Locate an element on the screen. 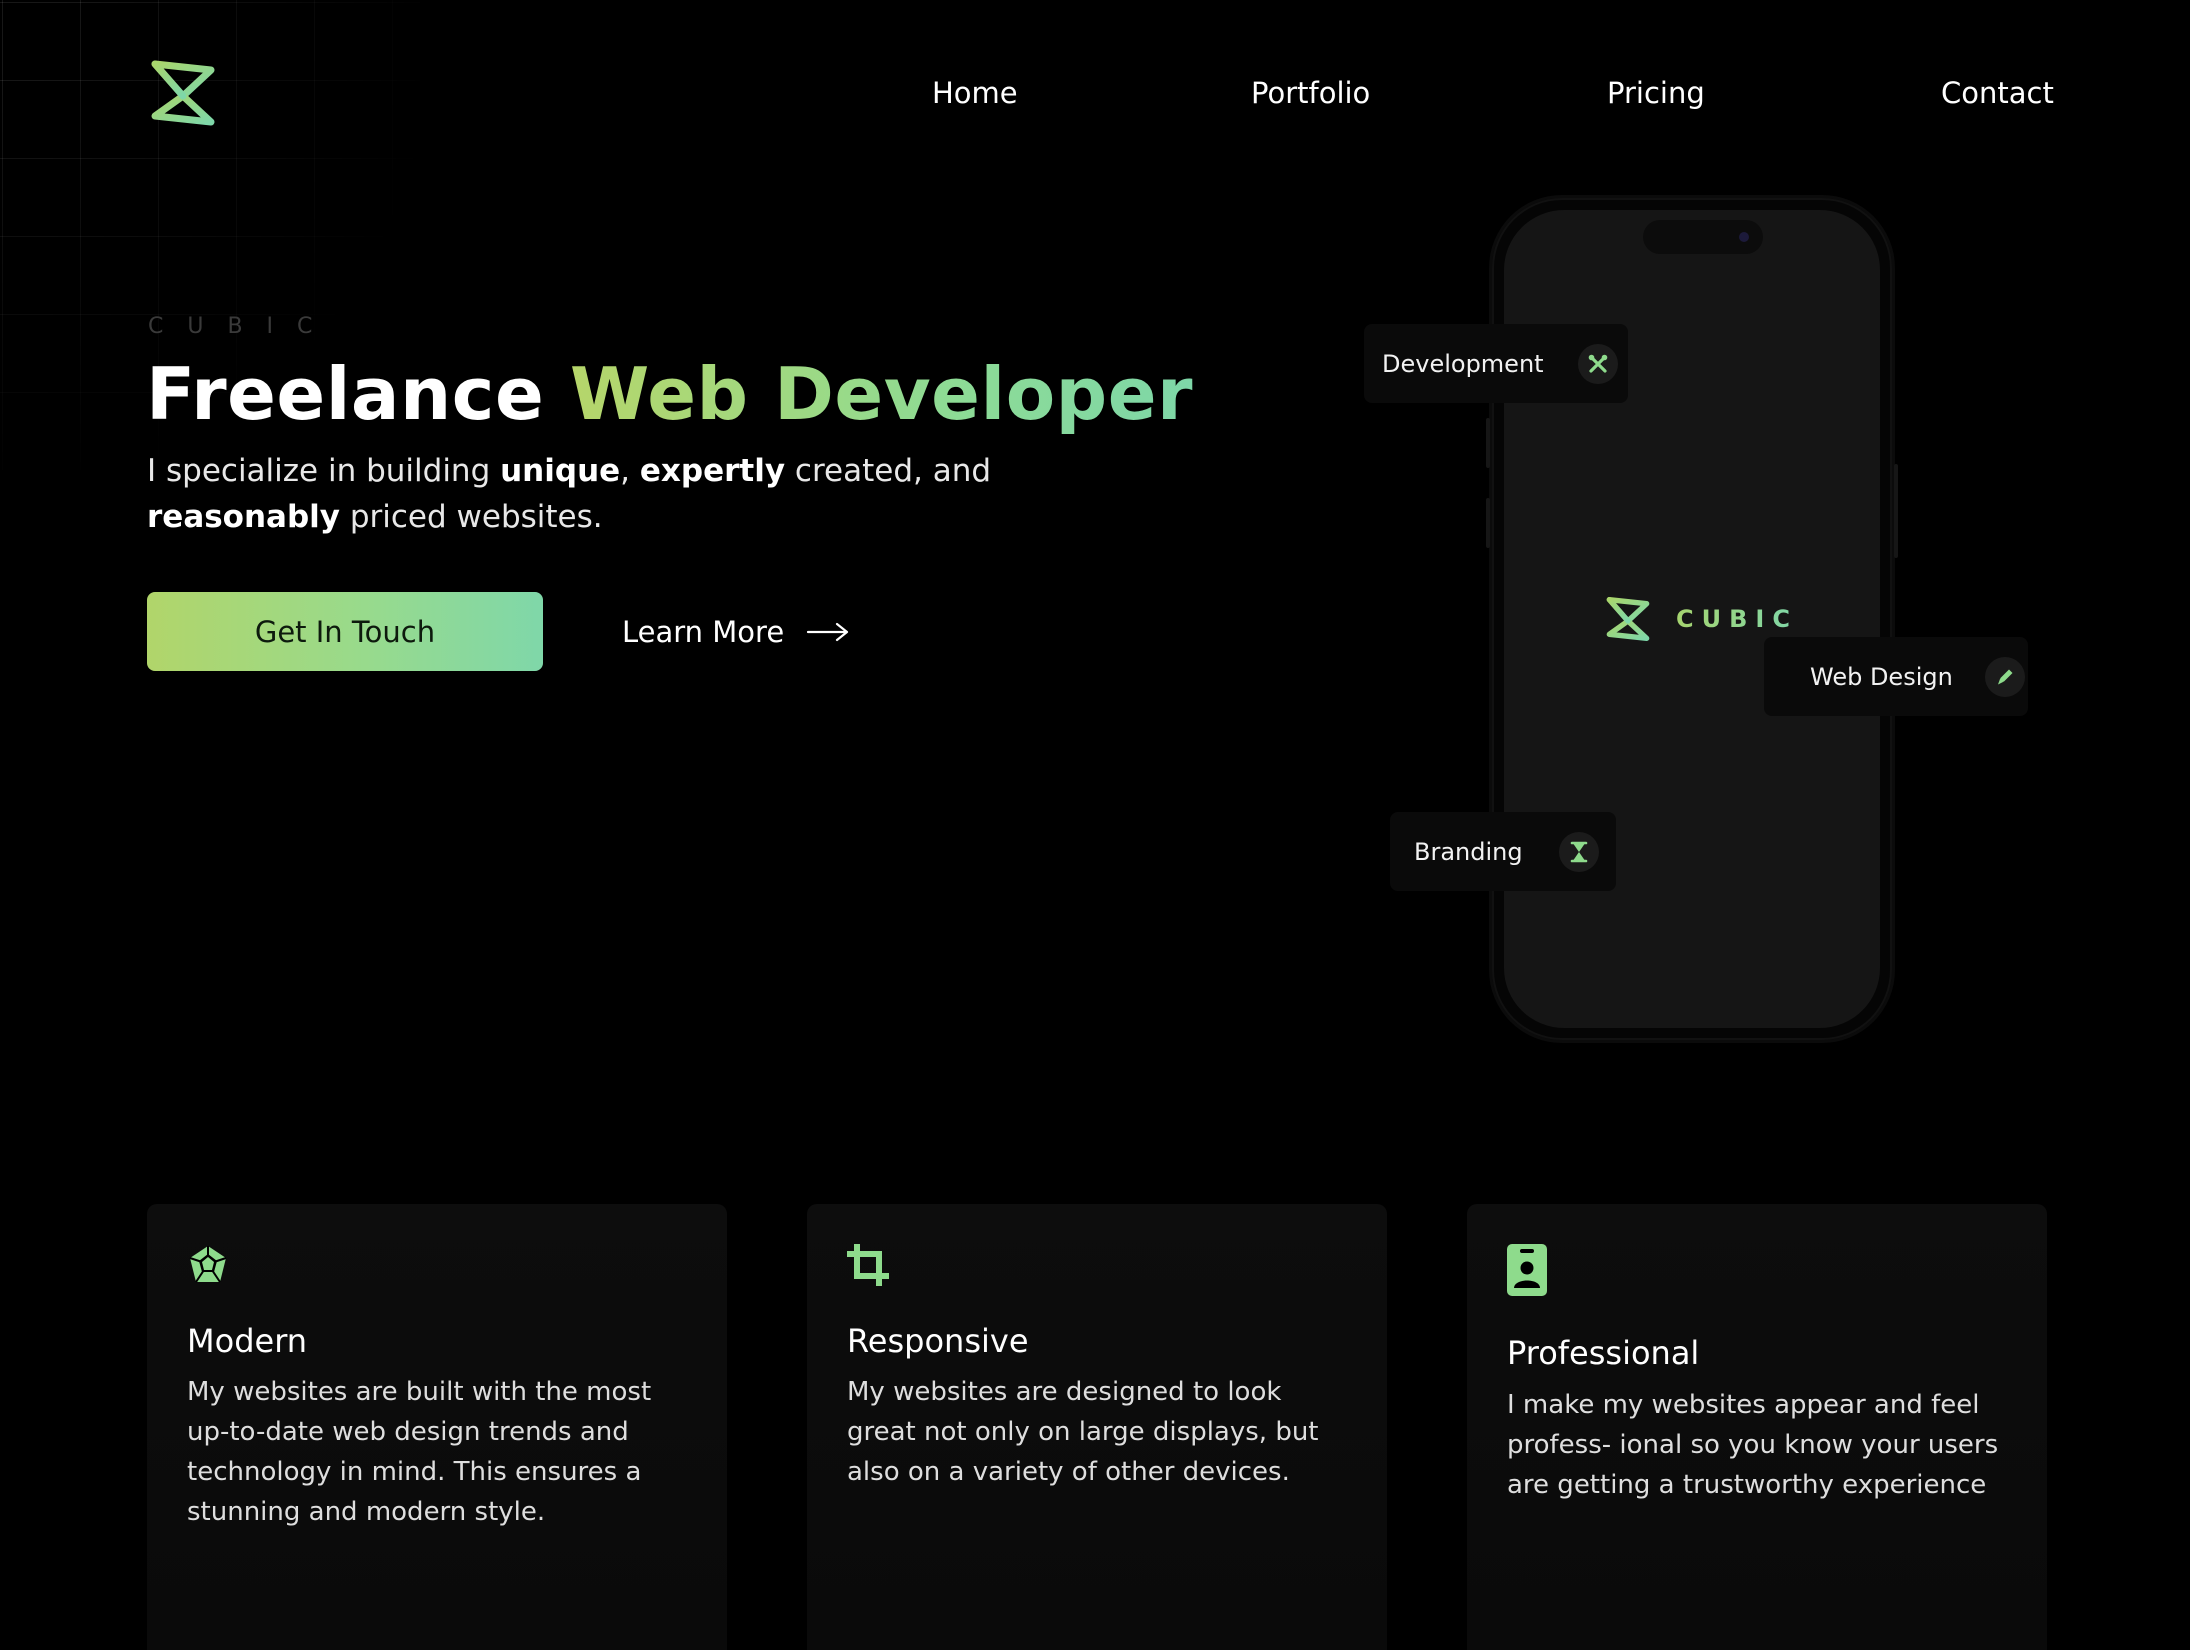 The width and height of the screenshot is (2190, 1650). nav-pricing: Pricing is located at coordinates (1656, 93).